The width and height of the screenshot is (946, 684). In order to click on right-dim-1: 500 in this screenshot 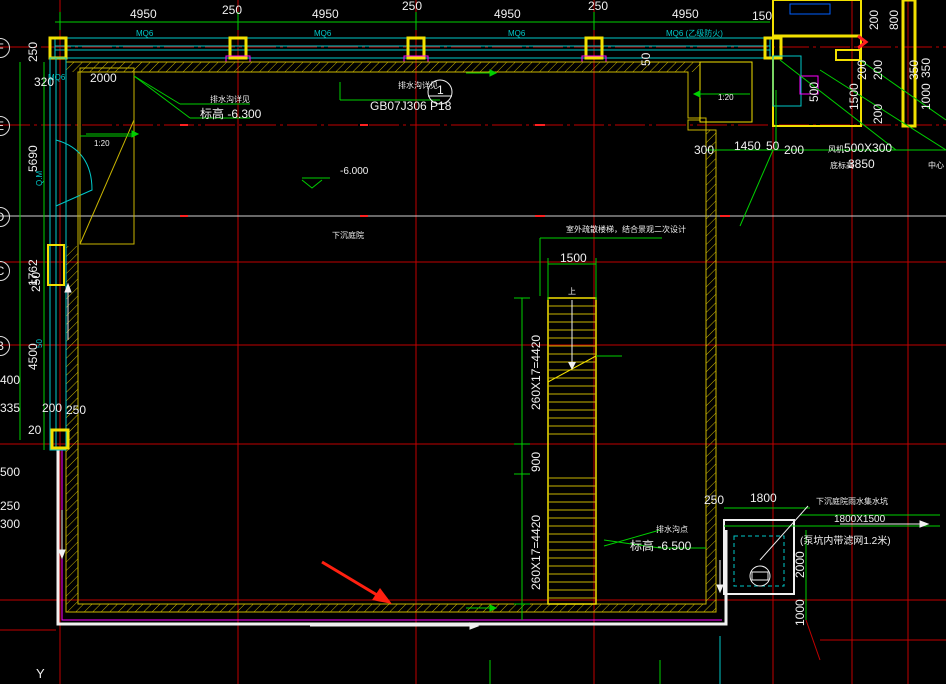, I will do `click(814, 91)`.